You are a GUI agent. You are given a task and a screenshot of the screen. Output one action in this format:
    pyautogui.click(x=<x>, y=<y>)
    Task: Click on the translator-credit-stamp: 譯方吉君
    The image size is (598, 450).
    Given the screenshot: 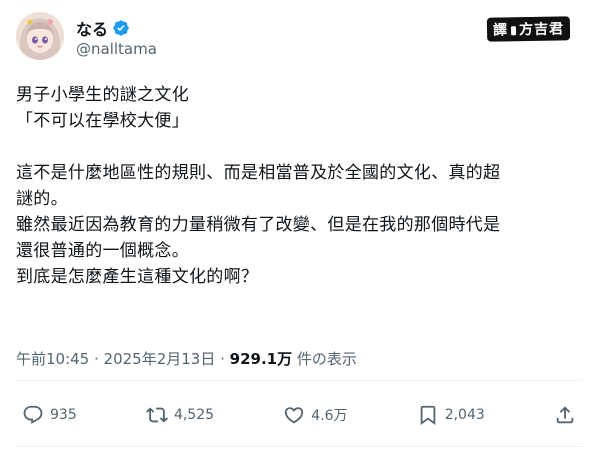 What is the action you would take?
    pyautogui.click(x=528, y=29)
    